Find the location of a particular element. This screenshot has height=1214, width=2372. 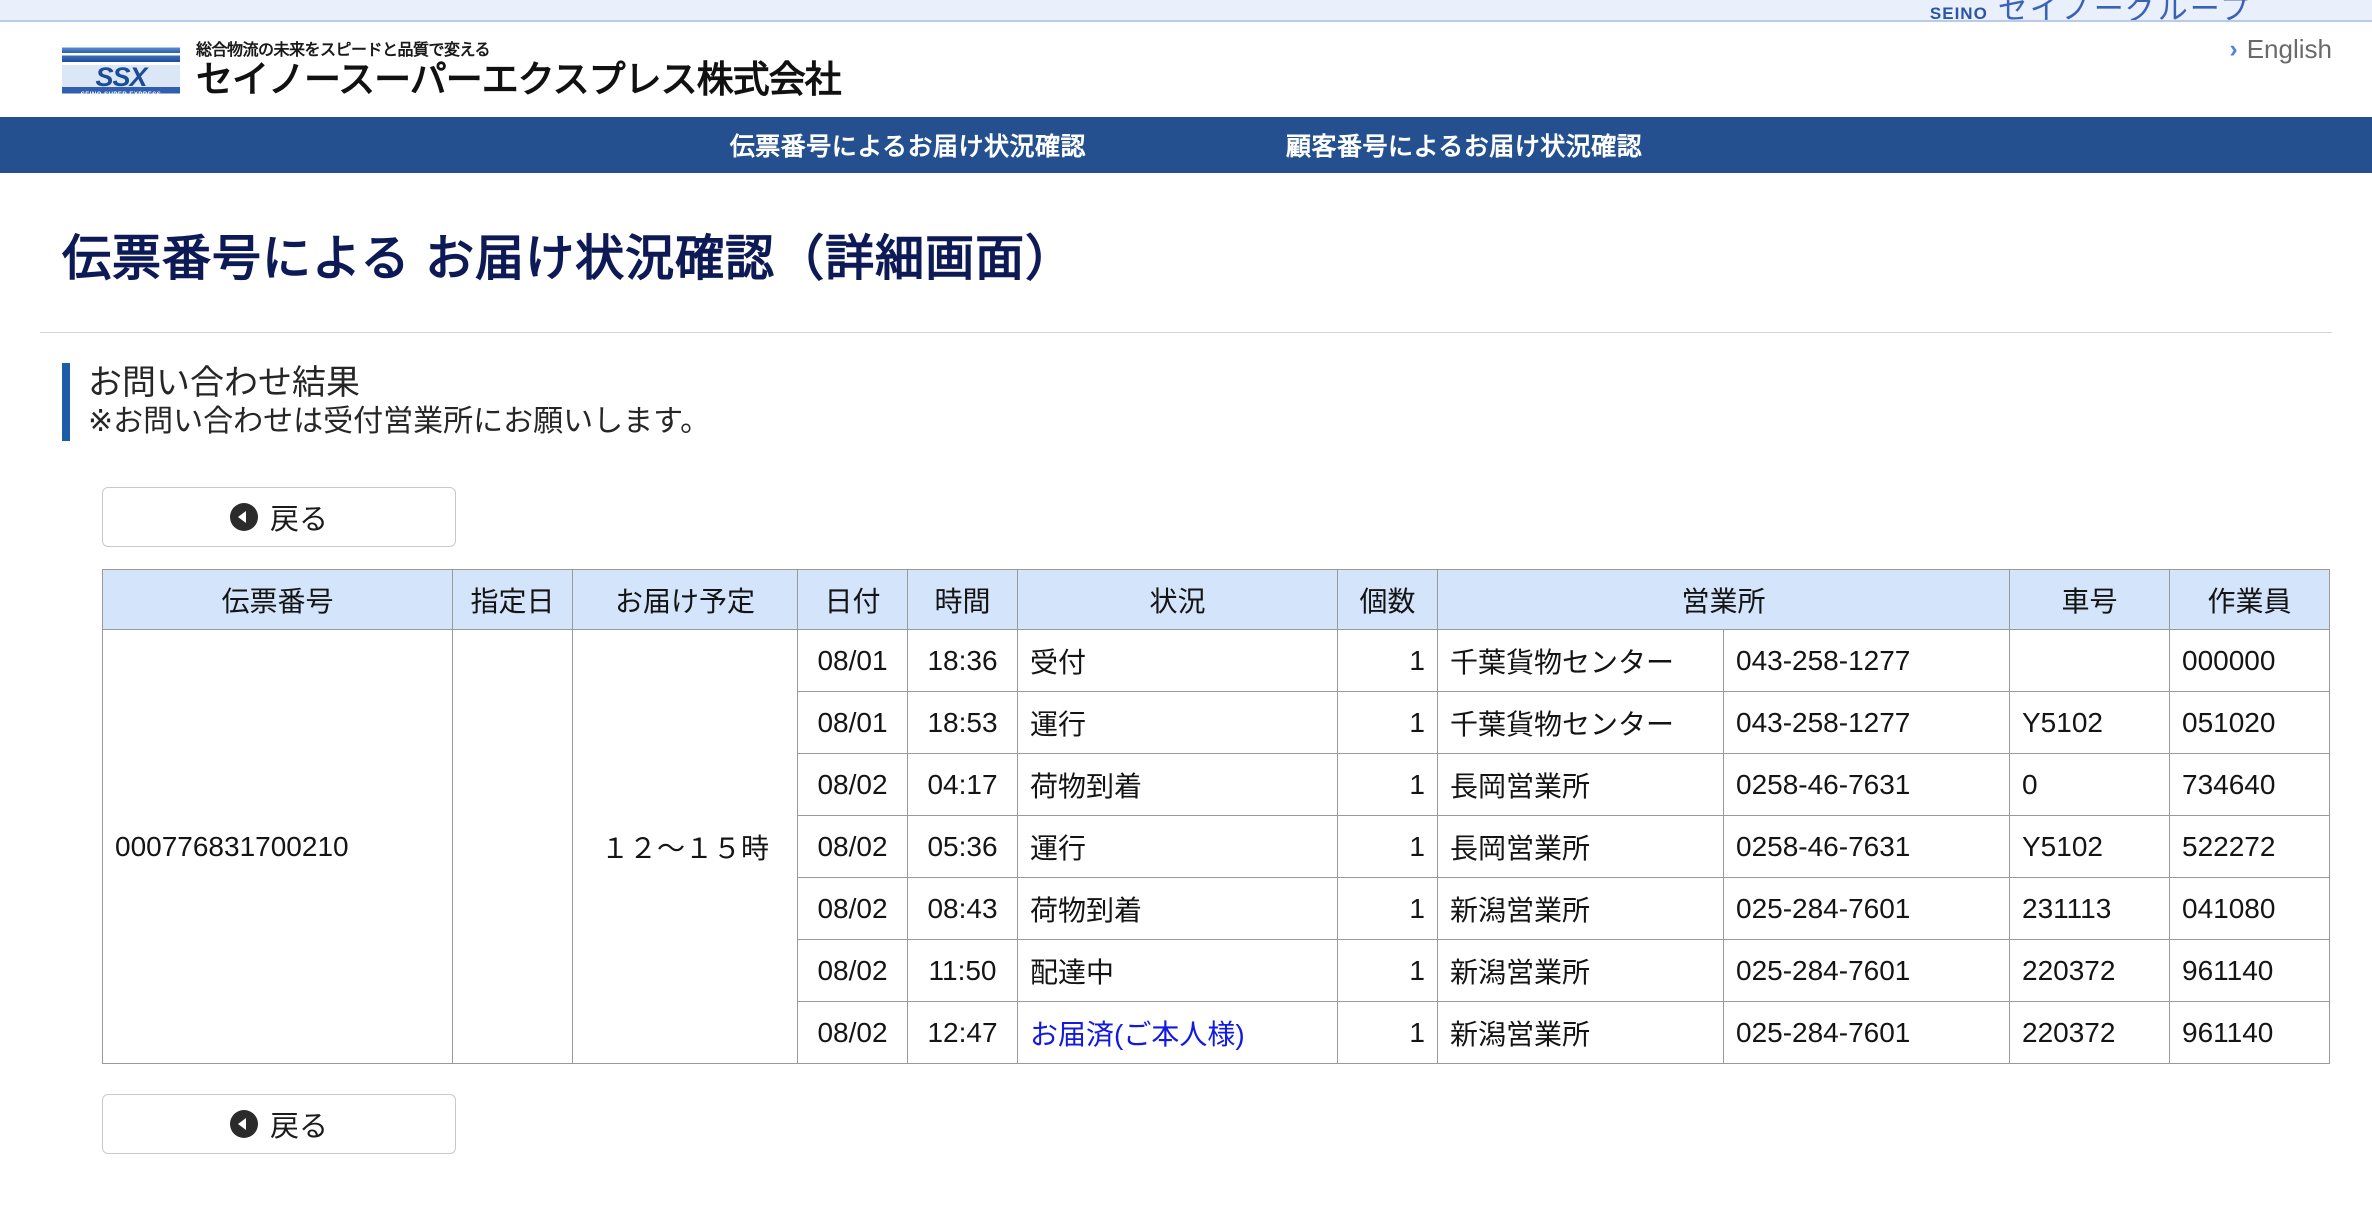

seino-group-label: セイノーグループ is located at coordinates (2124, 11).